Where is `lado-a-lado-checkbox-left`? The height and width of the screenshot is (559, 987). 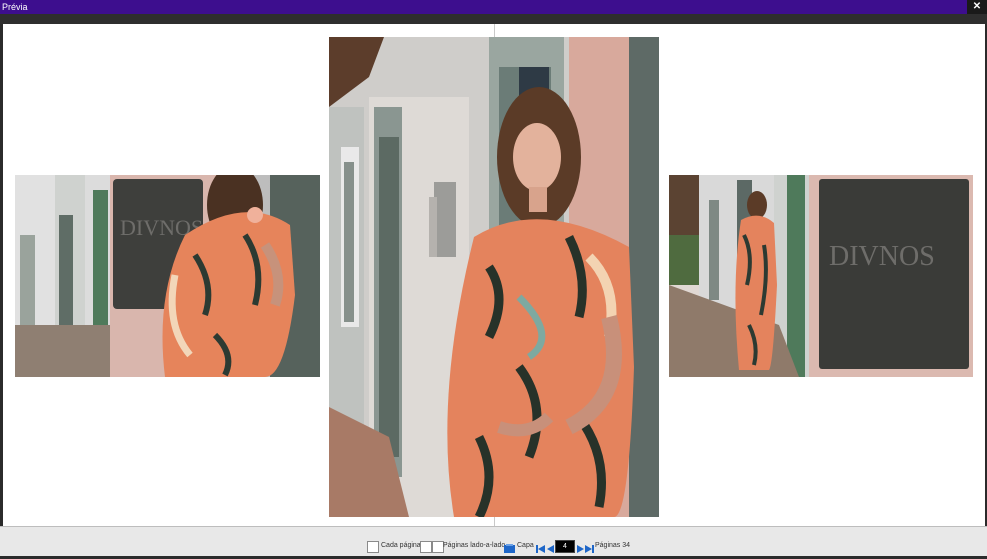
lado-a-lado-checkbox-left is located at coordinates (426, 547).